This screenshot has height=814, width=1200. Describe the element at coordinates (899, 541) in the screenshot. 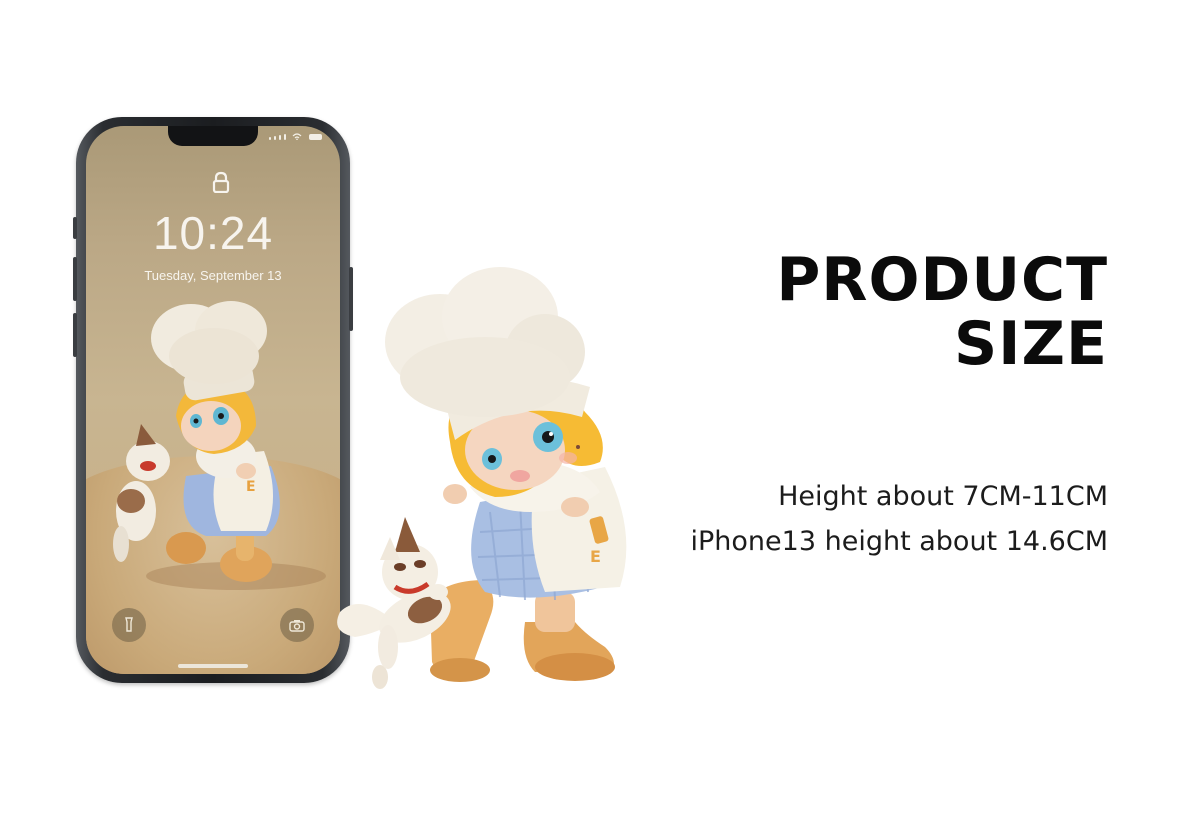

I see `iphone-height-text: iPhone13 height about 14.6CM` at that location.